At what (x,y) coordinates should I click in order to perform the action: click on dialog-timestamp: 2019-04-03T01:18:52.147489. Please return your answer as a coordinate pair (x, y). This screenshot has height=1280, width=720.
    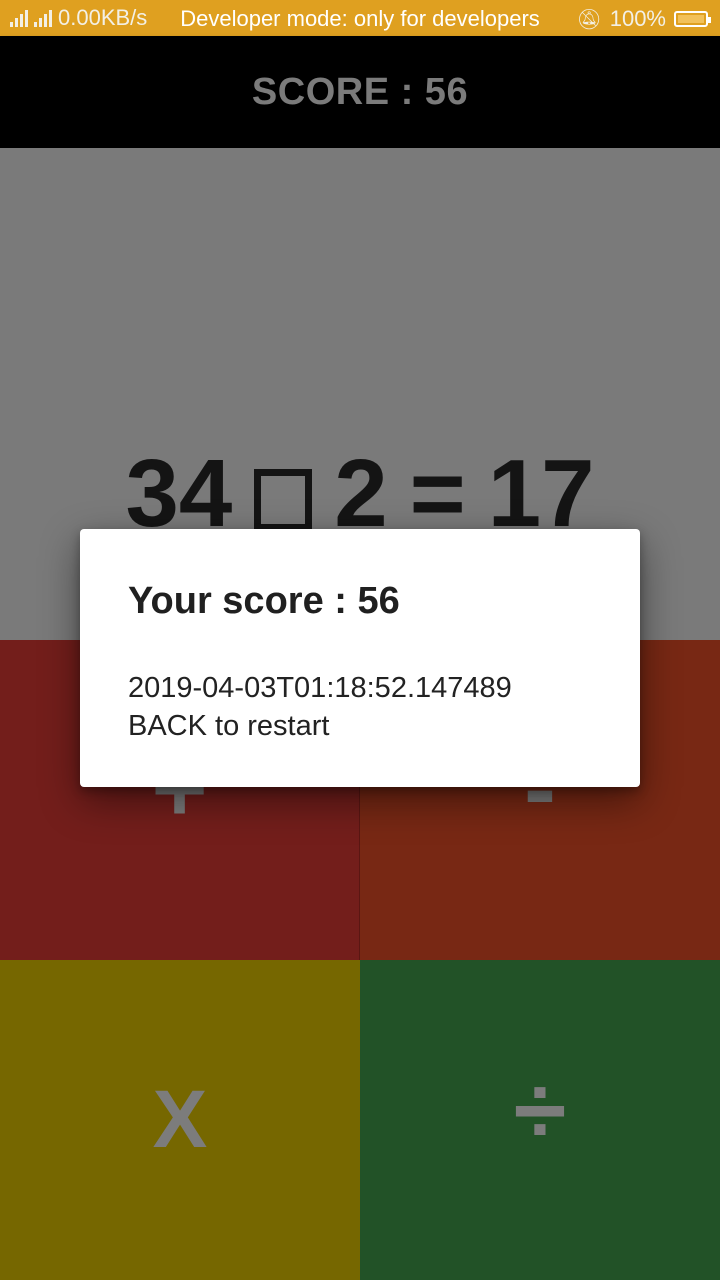
    Looking at the image, I should click on (320, 688).